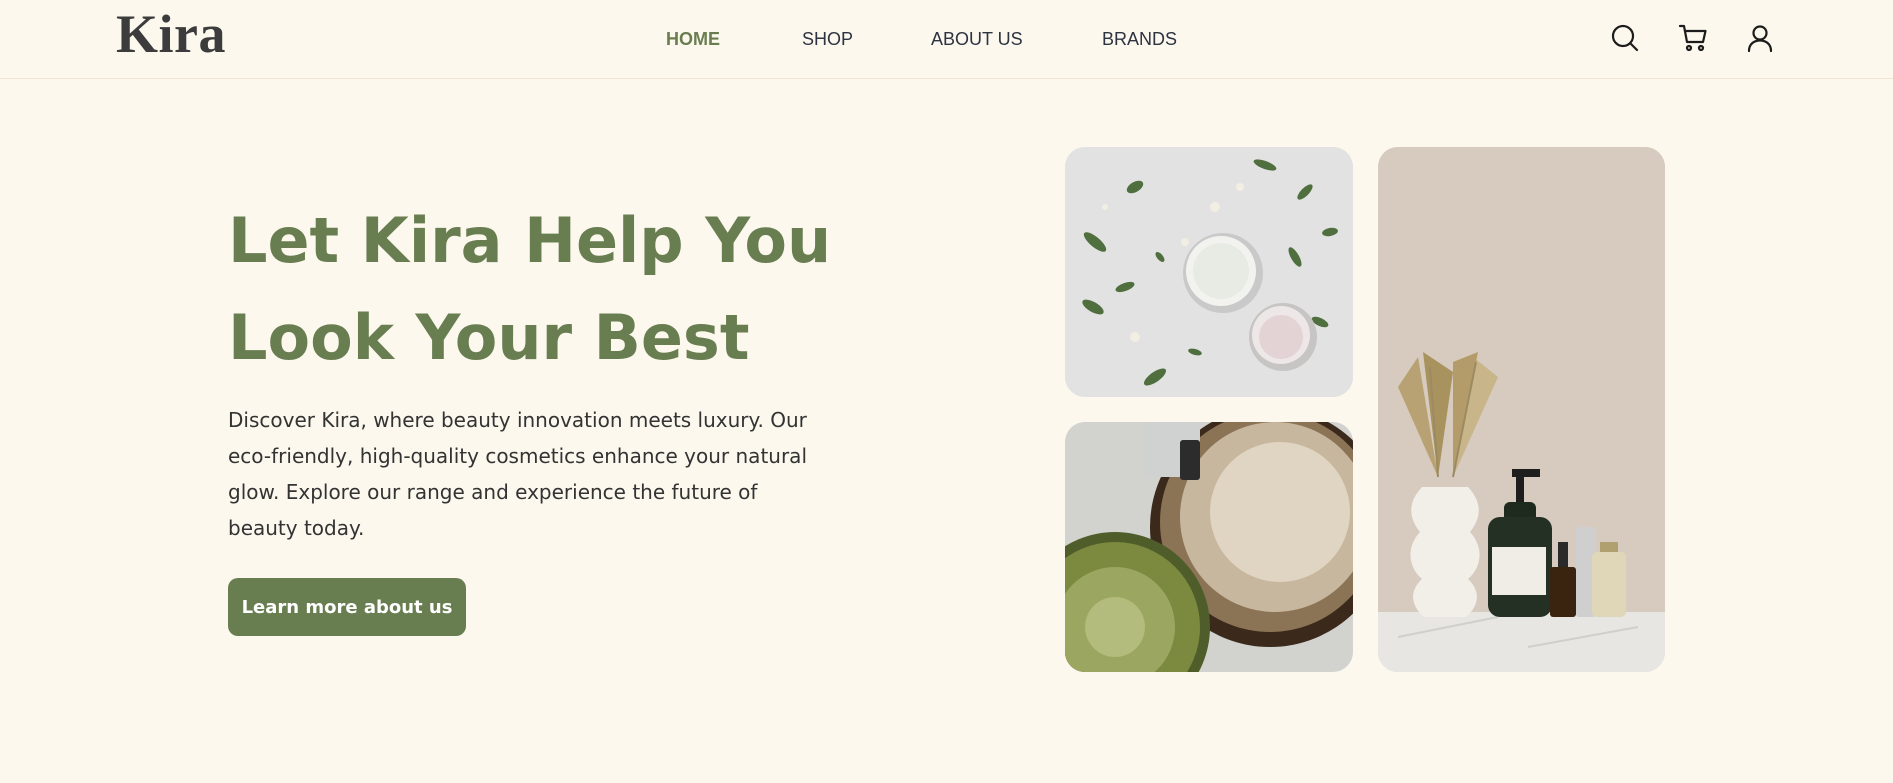 Image resolution: width=1893 pixels, height=783 pixels. I want to click on nav-item-brands: BRANDS, so click(1139, 39).